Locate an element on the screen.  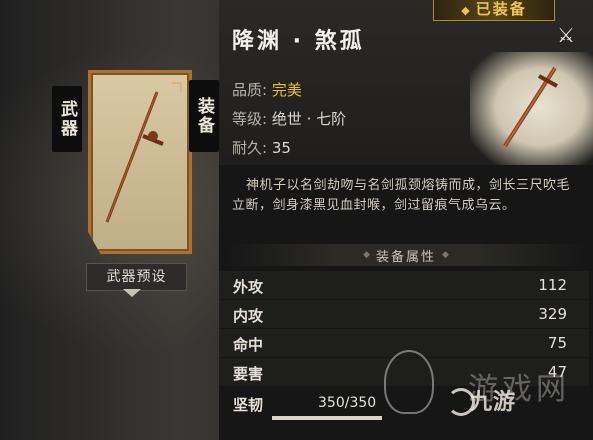
attributes-title: 装备属性 is located at coordinates (405, 257).